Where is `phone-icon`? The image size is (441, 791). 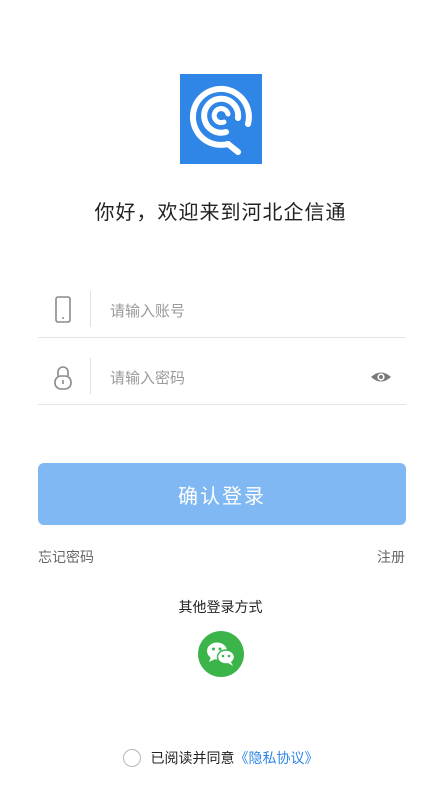 phone-icon is located at coordinates (63, 309).